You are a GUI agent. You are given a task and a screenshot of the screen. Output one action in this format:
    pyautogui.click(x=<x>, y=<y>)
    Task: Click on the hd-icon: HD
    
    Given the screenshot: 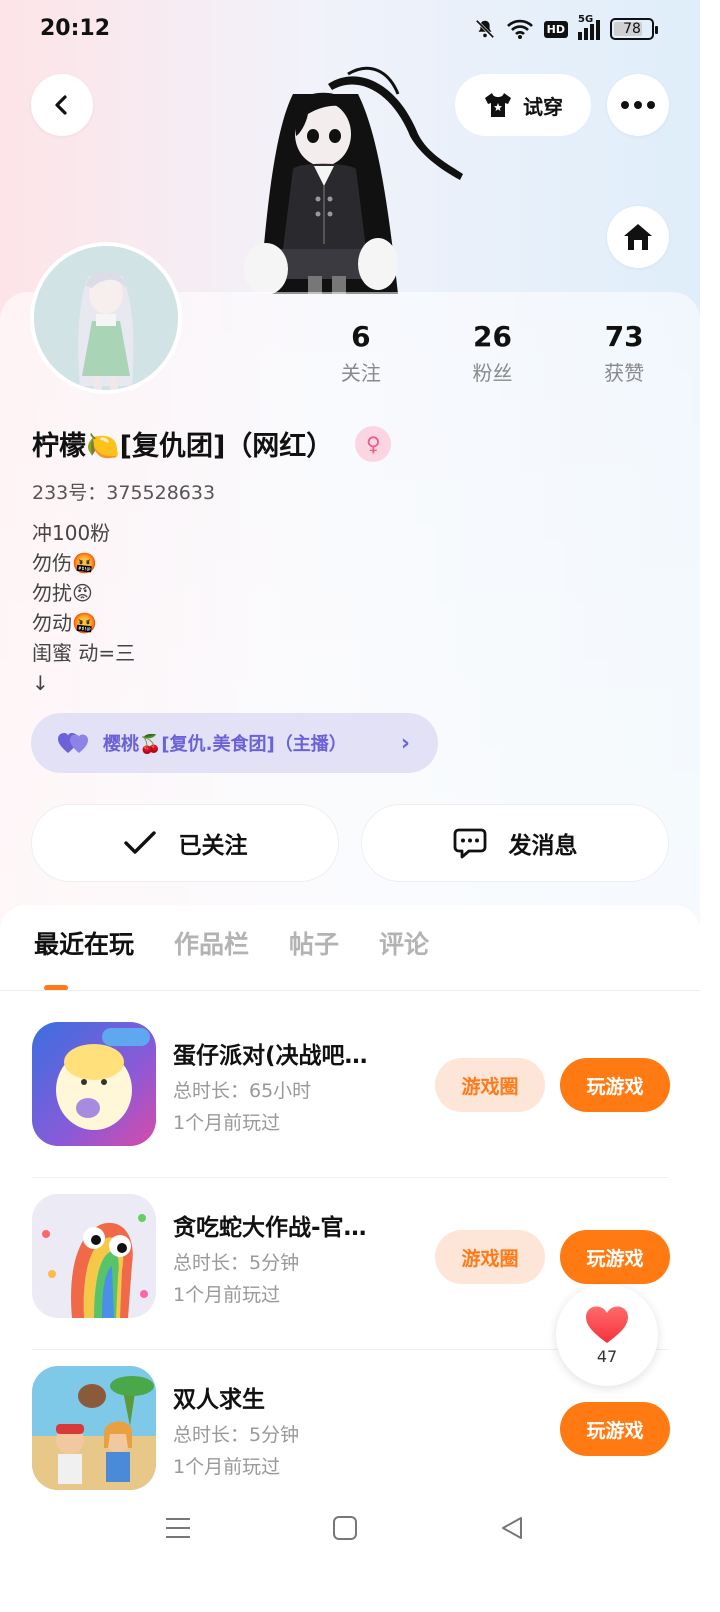 What is the action you would take?
    pyautogui.click(x=555, y=29)
    